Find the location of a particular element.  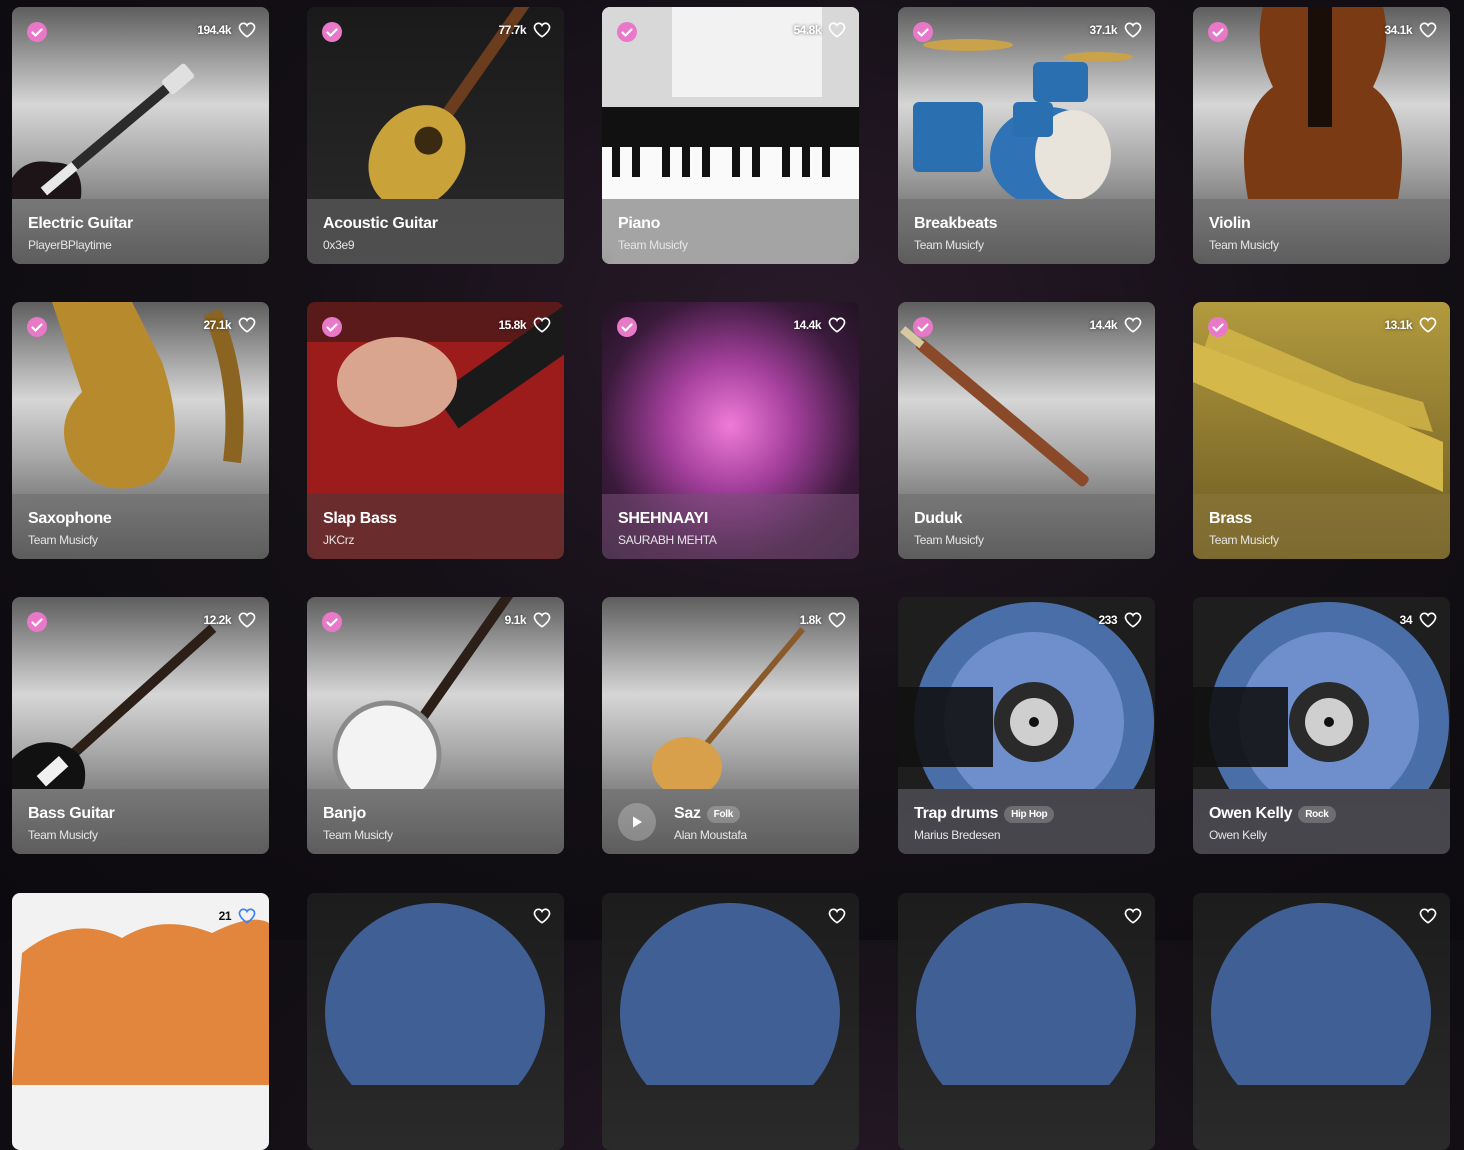

card-info: Saz Folk Alan Moustafa is located at coordinates (730, 821).